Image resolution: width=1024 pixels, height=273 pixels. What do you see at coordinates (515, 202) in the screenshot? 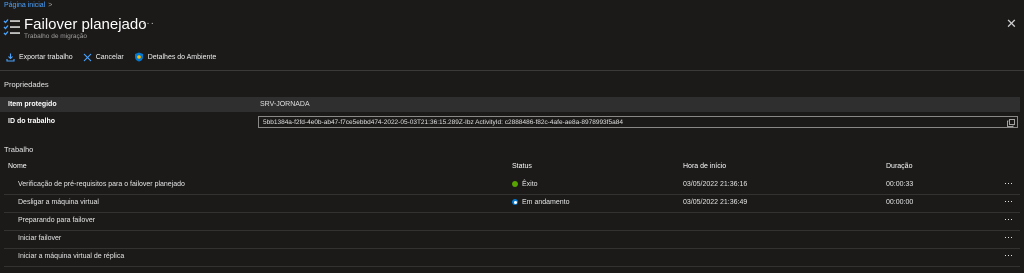
I see `in-progress-icon` at bounding box center [515, 202].